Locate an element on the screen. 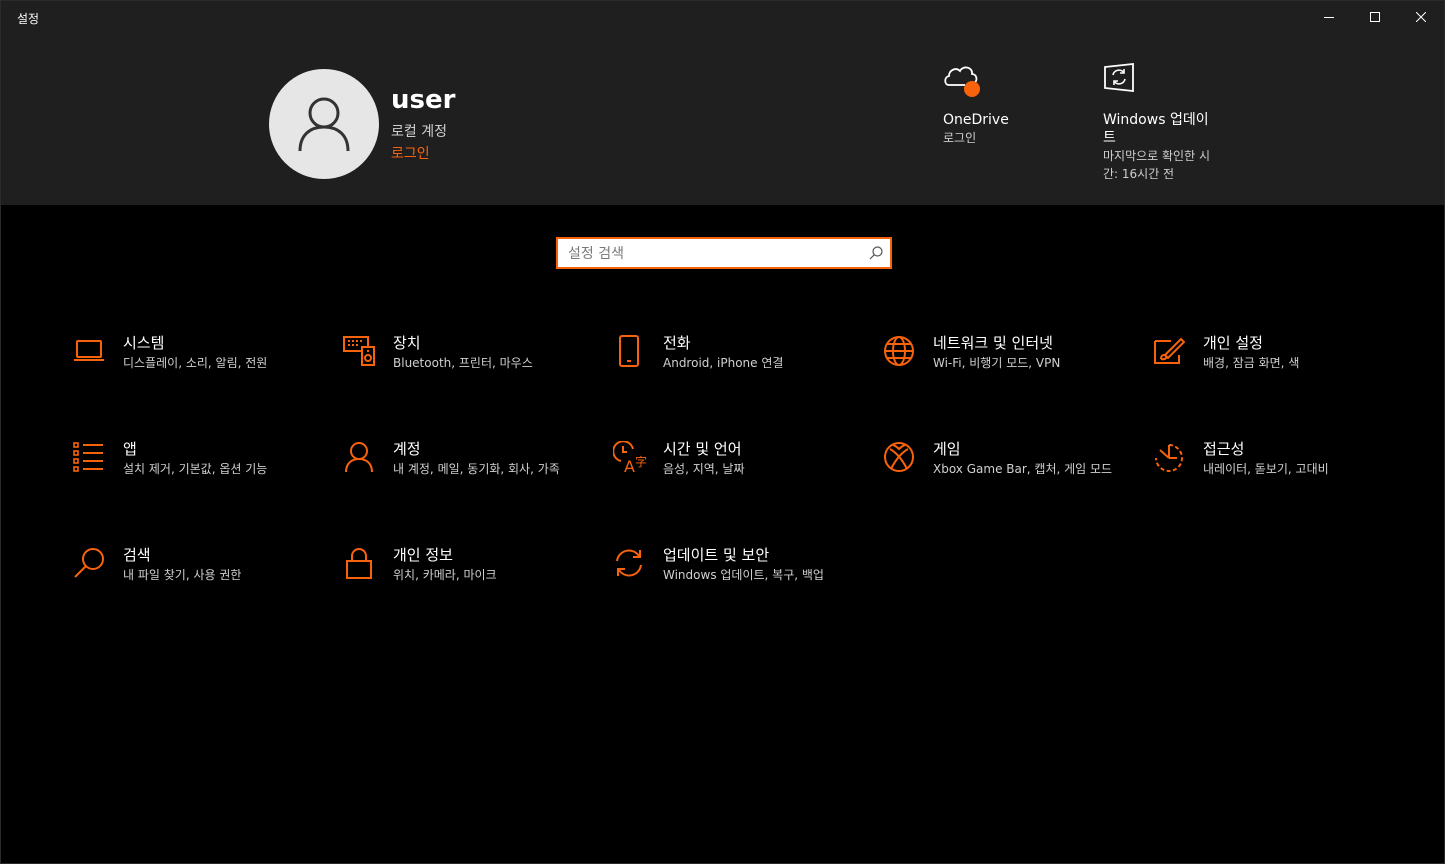 This screenshot has height=864, width=1445. svg-text: A is located at coordinates (629, 465).